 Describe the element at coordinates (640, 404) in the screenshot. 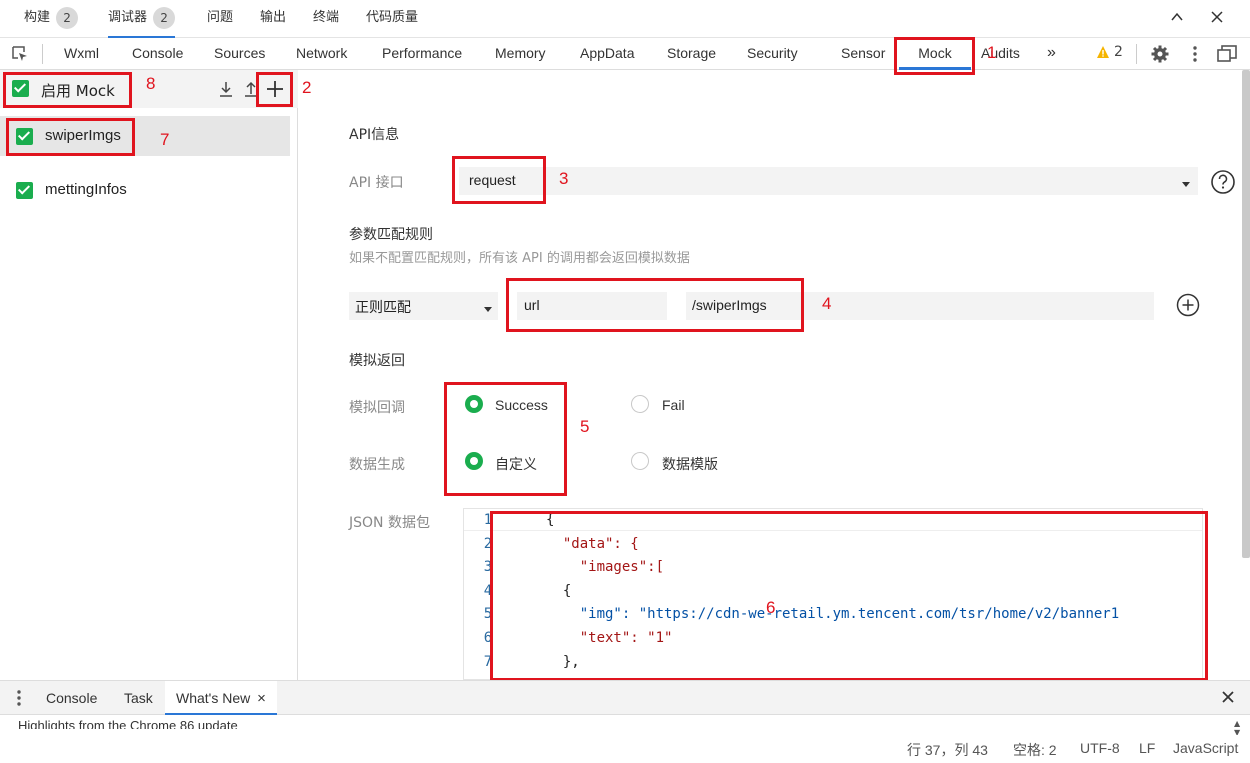

I see `callback-fail-radio` at that location.